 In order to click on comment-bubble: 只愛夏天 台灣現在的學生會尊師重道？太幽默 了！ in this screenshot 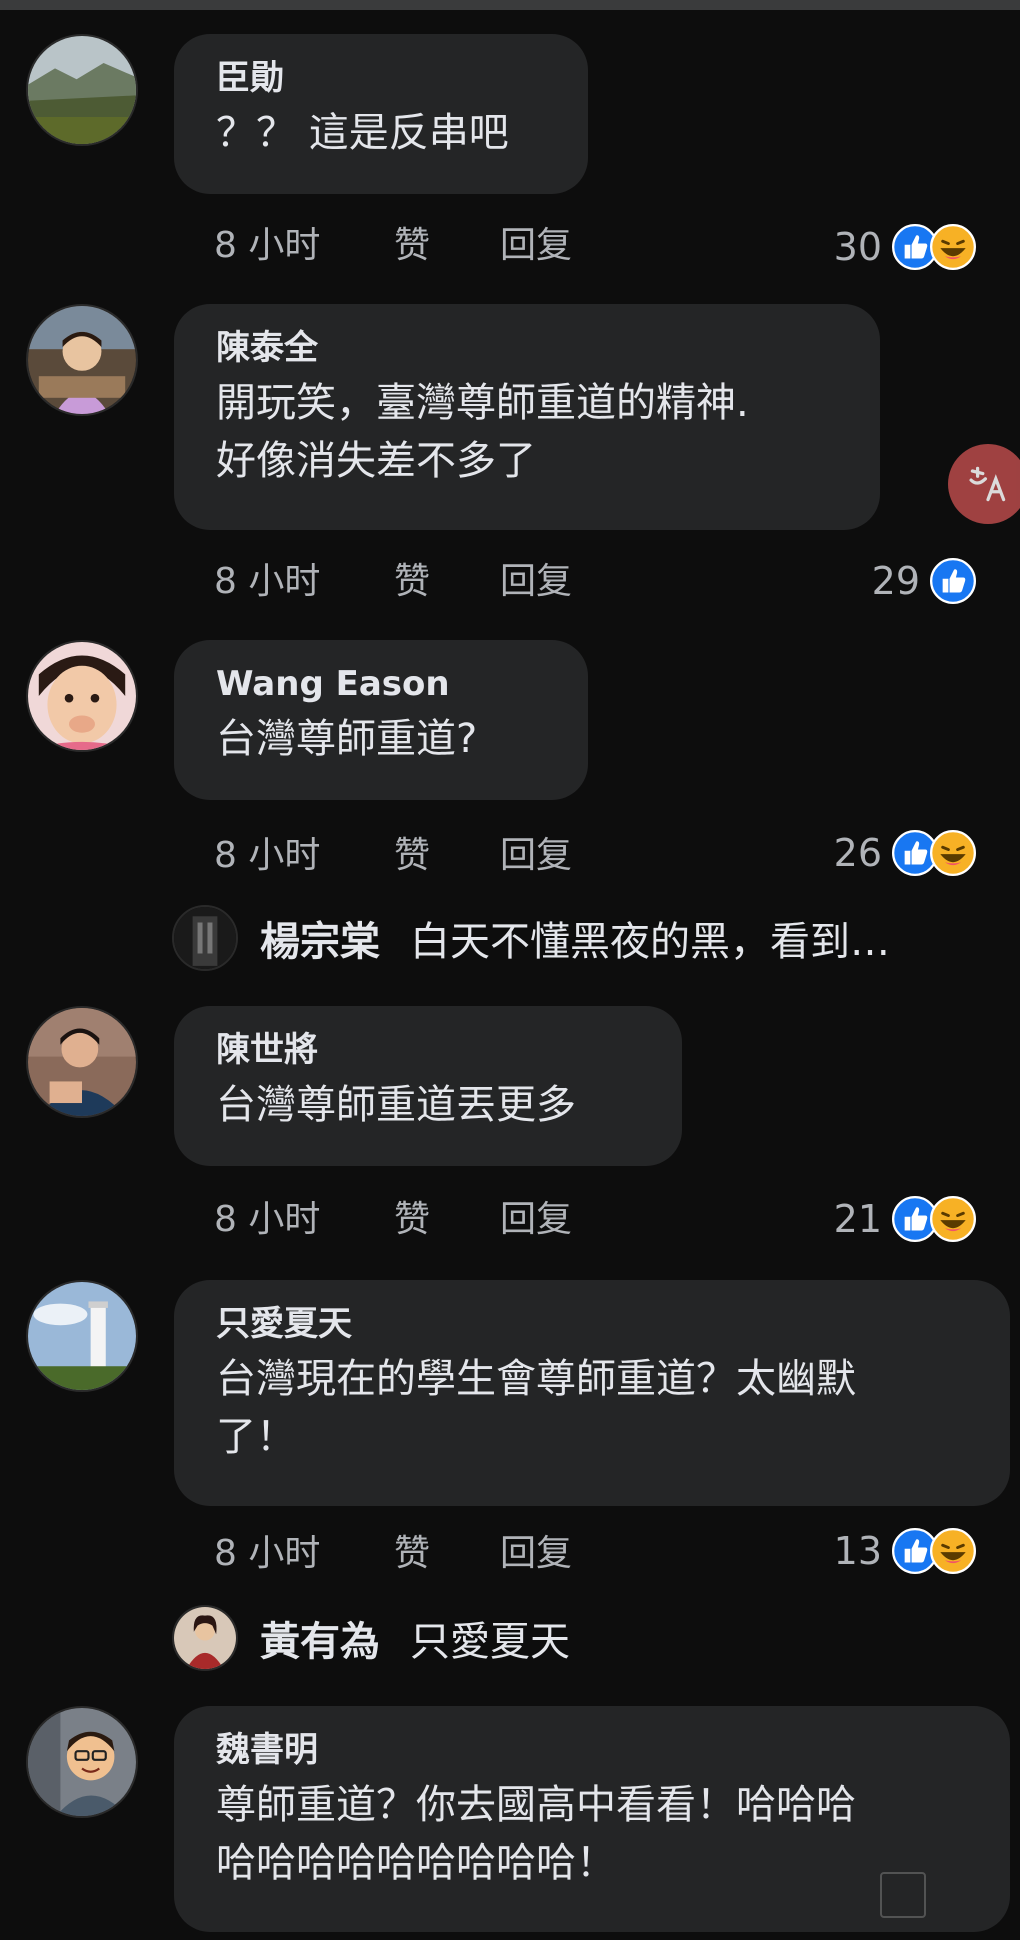, I will do `click(592, 1393)`.